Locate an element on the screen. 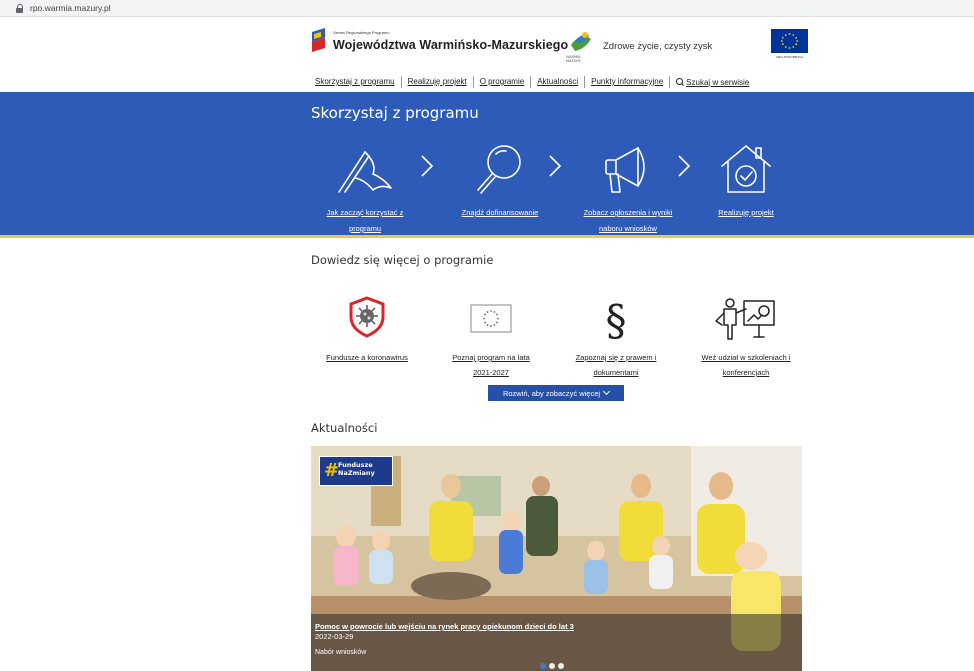 The width and height of the screenshot is (974, 671). nav-punkty: Punkty informacyjne is located at coordinates (628, 82).